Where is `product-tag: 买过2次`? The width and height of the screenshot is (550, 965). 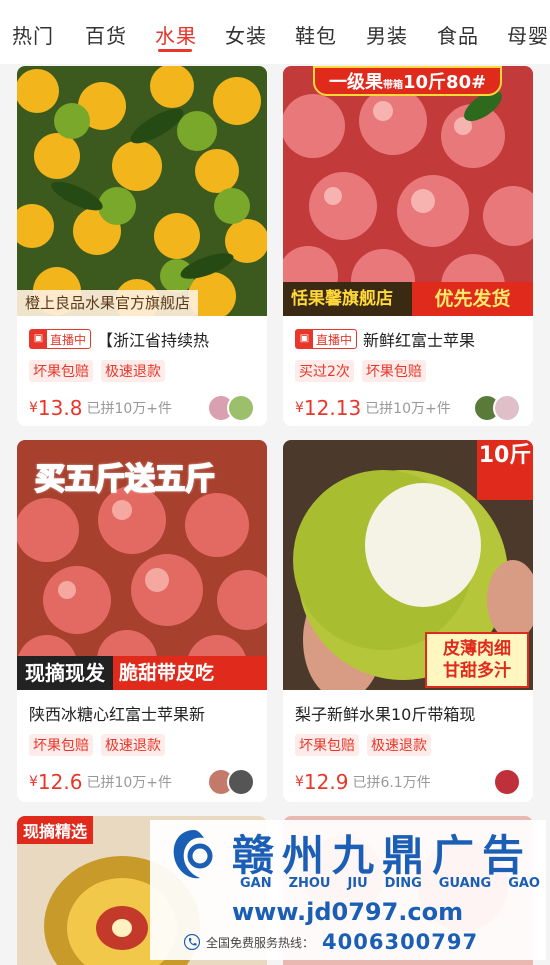 product-tag: 买过2次 is located at coordinates (324, 371).